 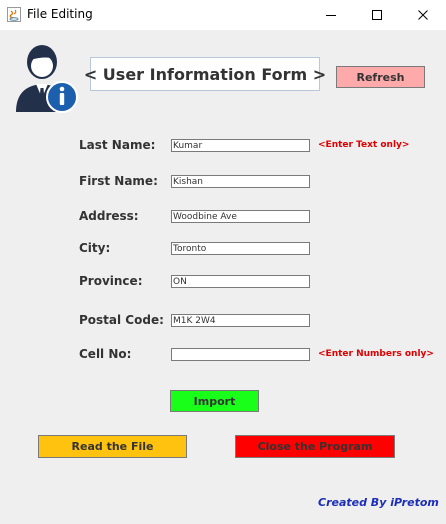 I want to click on label-province: Province:, so click(x=111, y=281).